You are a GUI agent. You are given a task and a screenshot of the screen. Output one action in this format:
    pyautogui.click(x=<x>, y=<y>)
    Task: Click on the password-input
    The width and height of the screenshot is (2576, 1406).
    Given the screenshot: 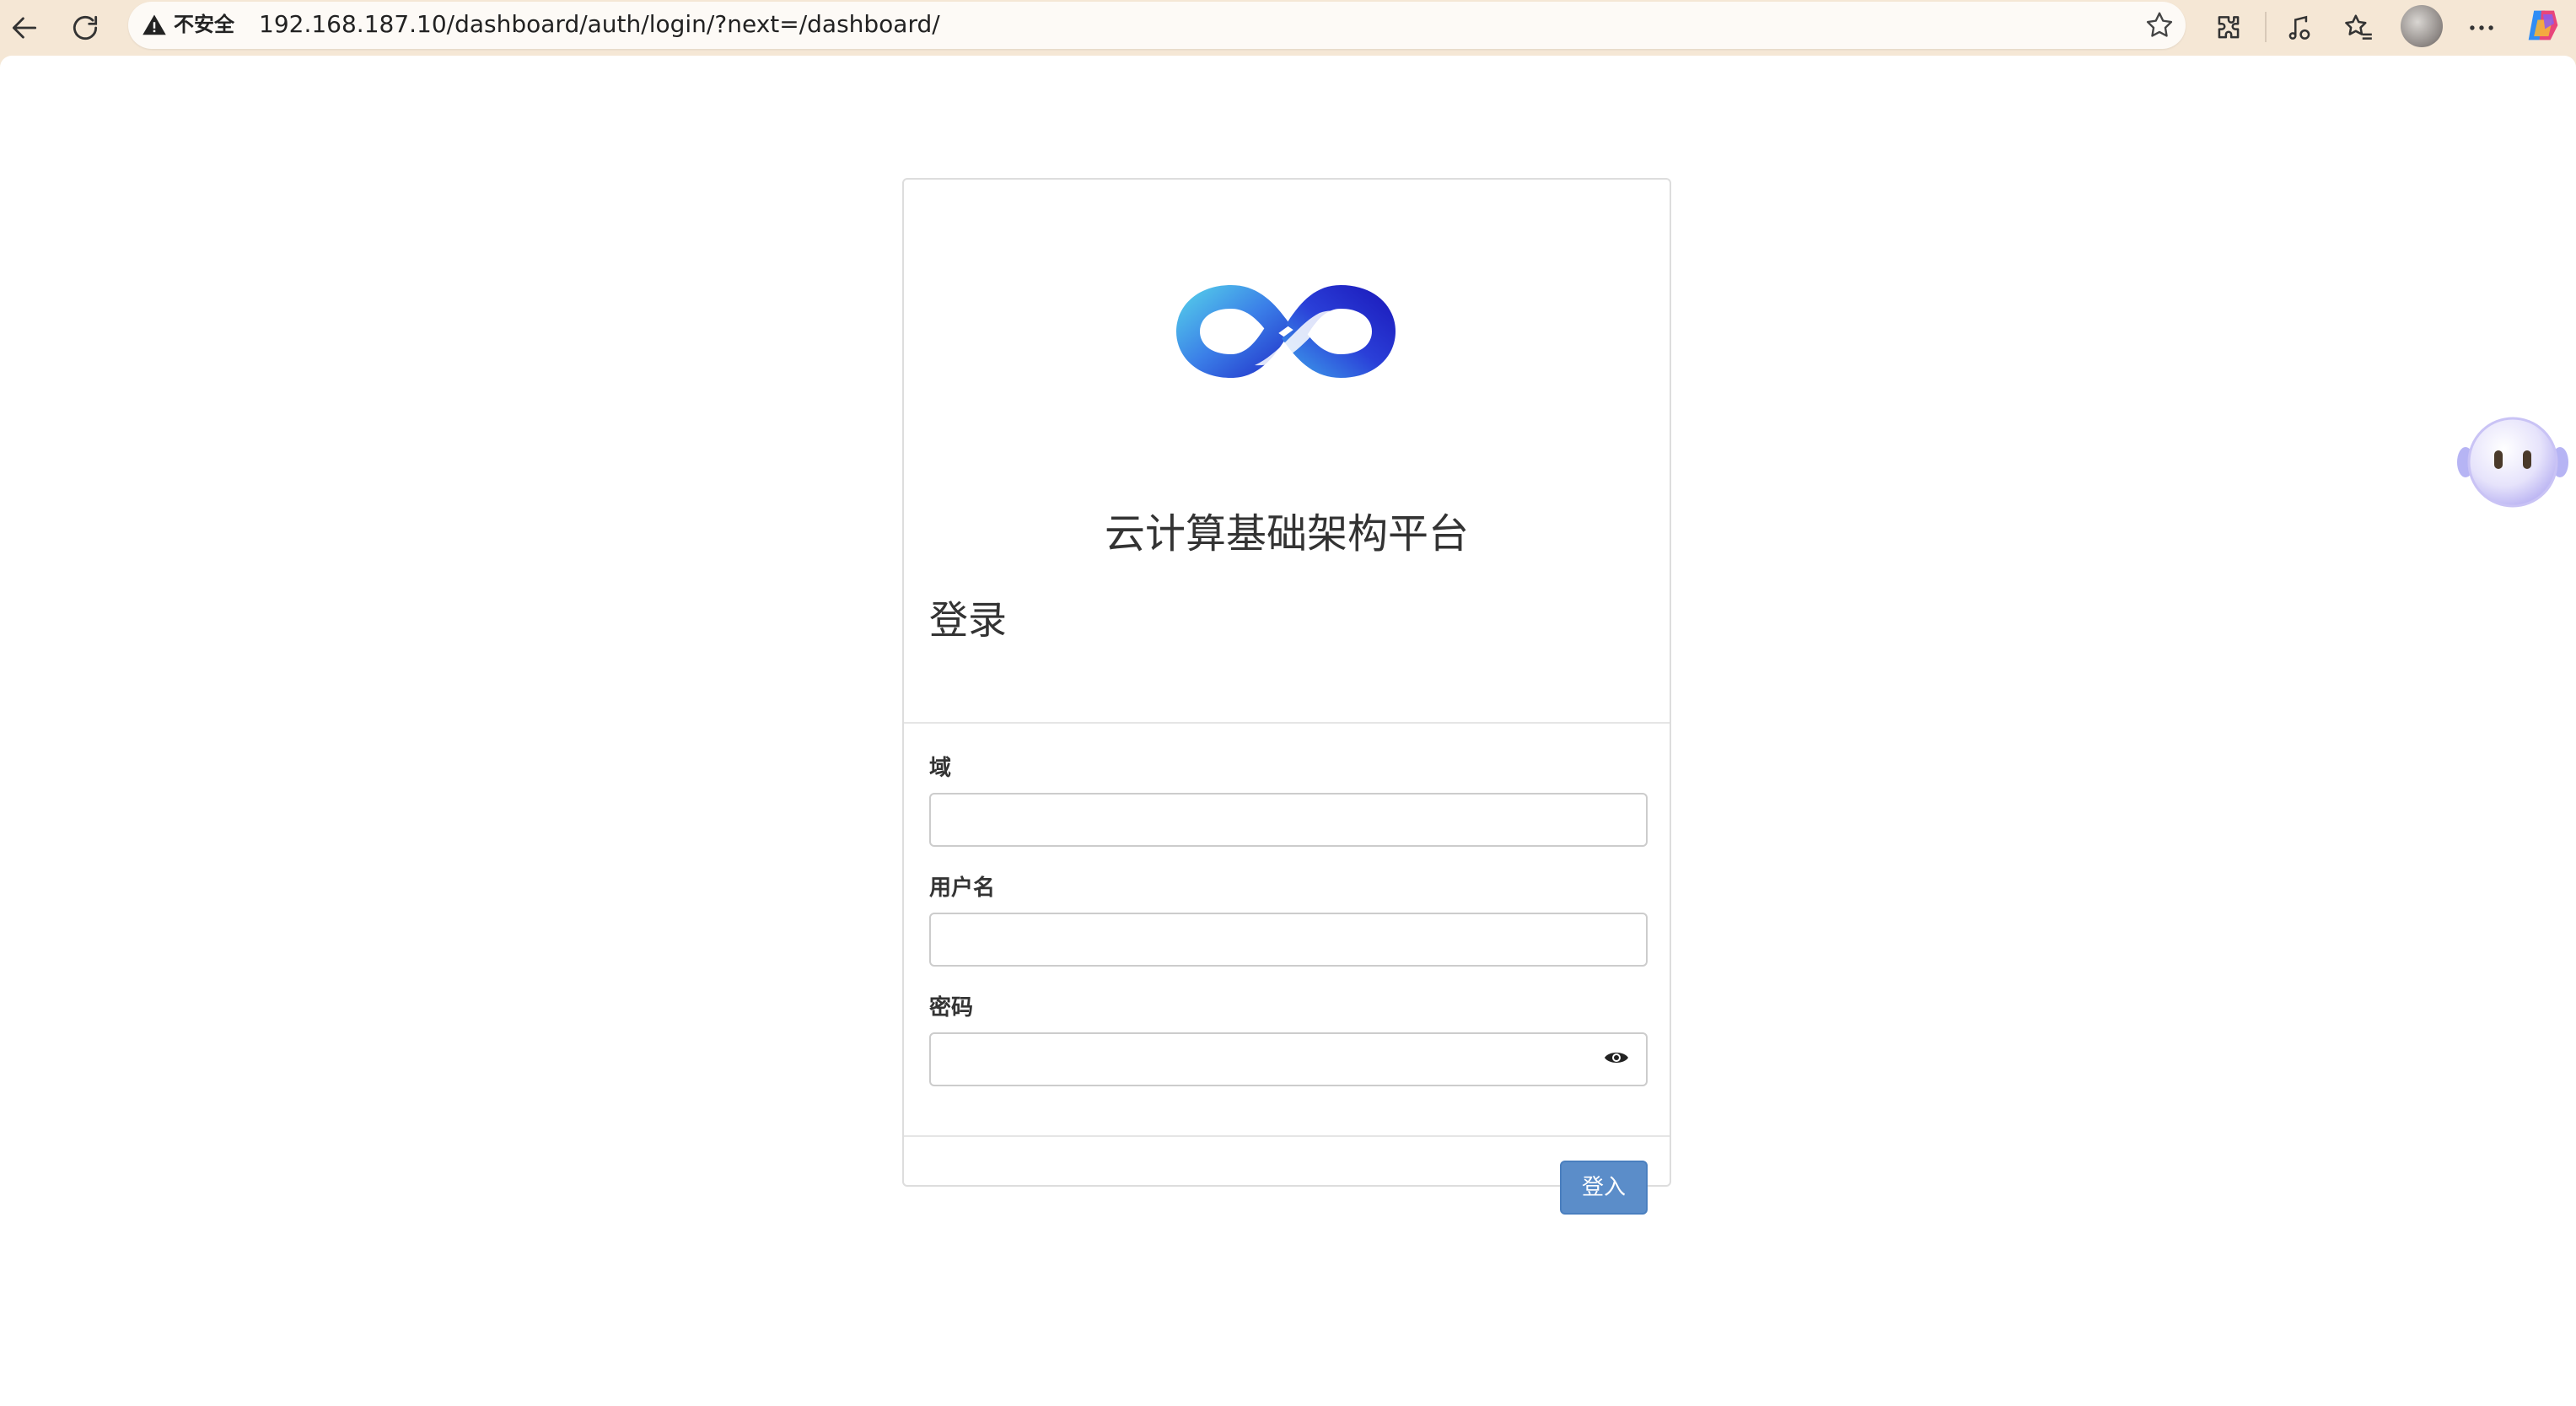 What is the action you would take?
    pyautogui.click(x=1288, y=1059)
    